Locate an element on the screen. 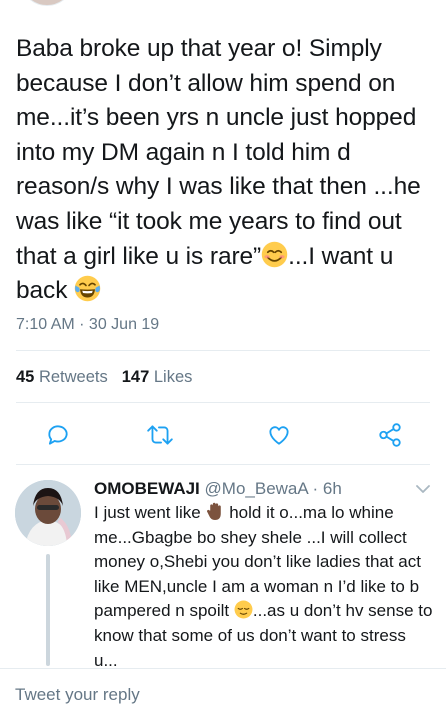  tweet-timestamp: 7:10 AM · 30 Jun 19 is located at coordinates (87, 325).